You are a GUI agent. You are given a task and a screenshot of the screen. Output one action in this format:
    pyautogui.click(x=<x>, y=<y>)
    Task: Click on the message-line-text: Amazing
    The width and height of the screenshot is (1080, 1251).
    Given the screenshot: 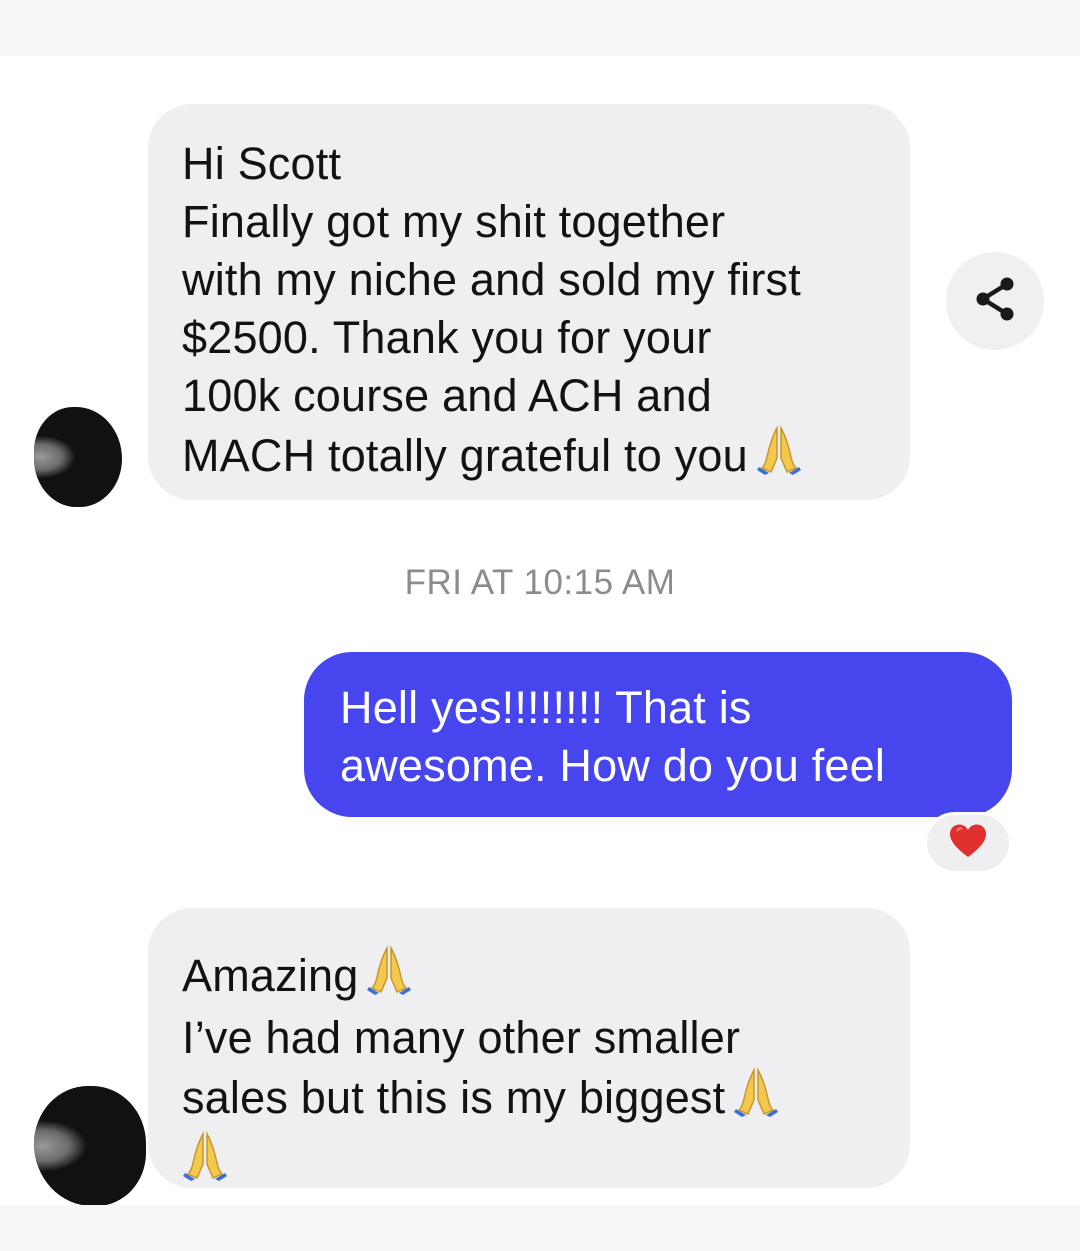 What is the action you would take?
    pyautogui.click(x=270, y=975)
    